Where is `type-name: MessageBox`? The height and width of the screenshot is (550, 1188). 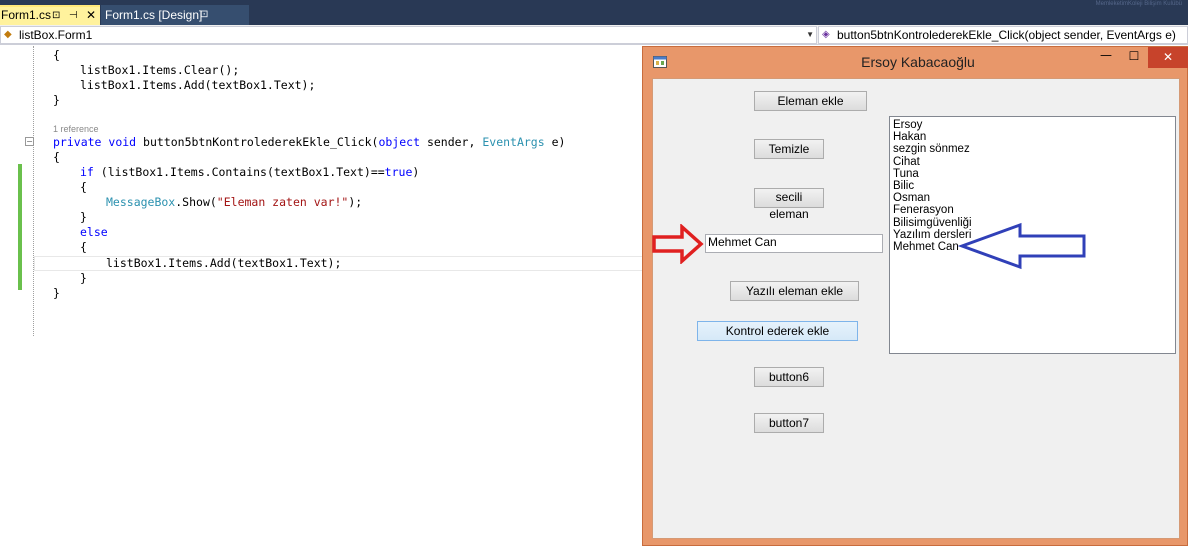
type-name: MessageBox is located at coordinates (141, 202).